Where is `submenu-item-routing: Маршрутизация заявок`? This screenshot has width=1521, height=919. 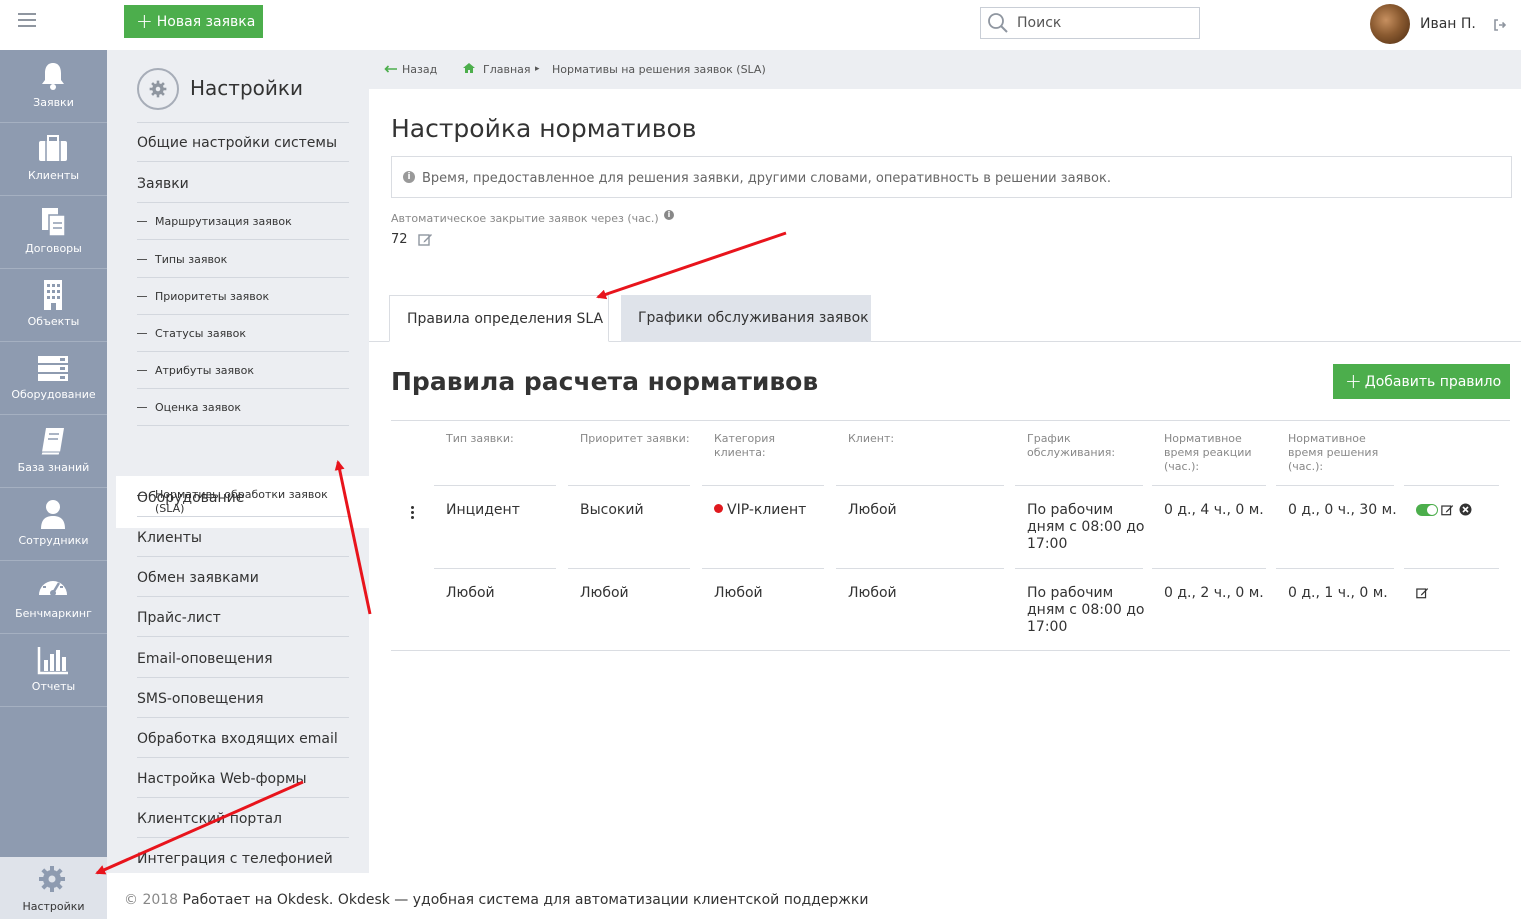
submenu-item-routing: Маршрутизация заявок is located at coordinates (243, 221).